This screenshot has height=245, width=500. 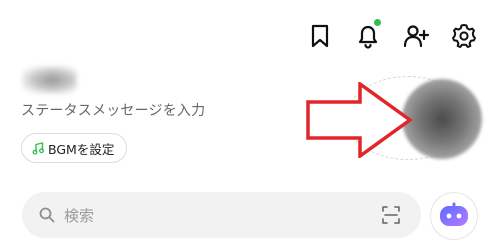 I want to click on settings-icon, so click(x=464, y=36).